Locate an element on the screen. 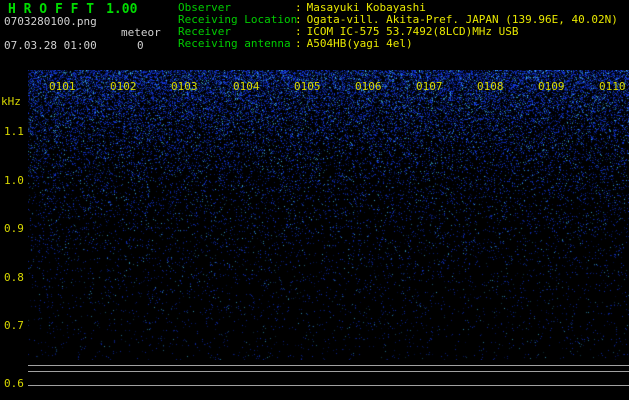 The image size is (629, 400). freq-label-1-1: 1.1 is located at coordinates (14, 131).